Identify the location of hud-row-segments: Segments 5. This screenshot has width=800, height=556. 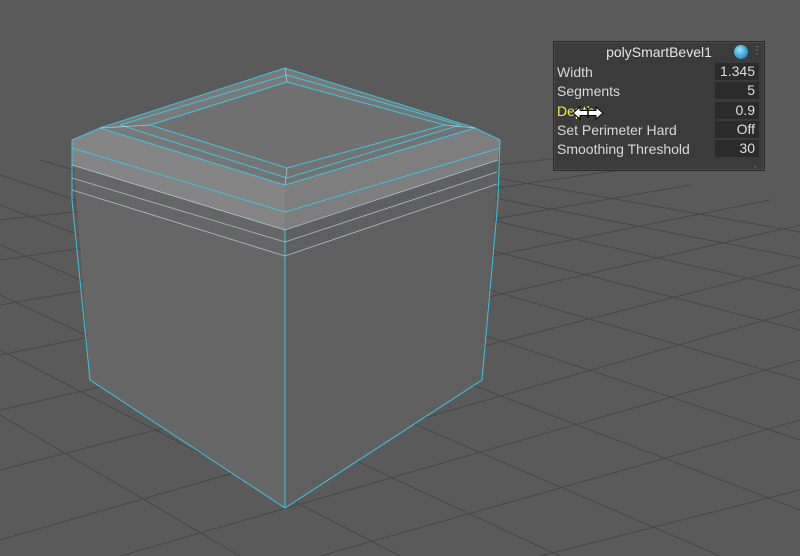
(659, 90).